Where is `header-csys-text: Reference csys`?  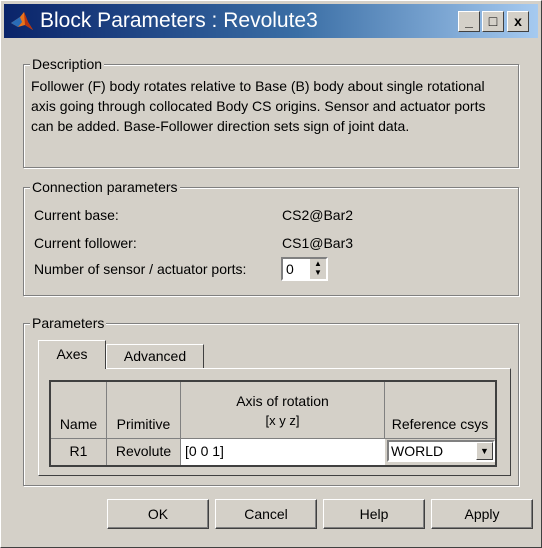 header-csys-text: Reference csys is located at coordinates (440, 424).